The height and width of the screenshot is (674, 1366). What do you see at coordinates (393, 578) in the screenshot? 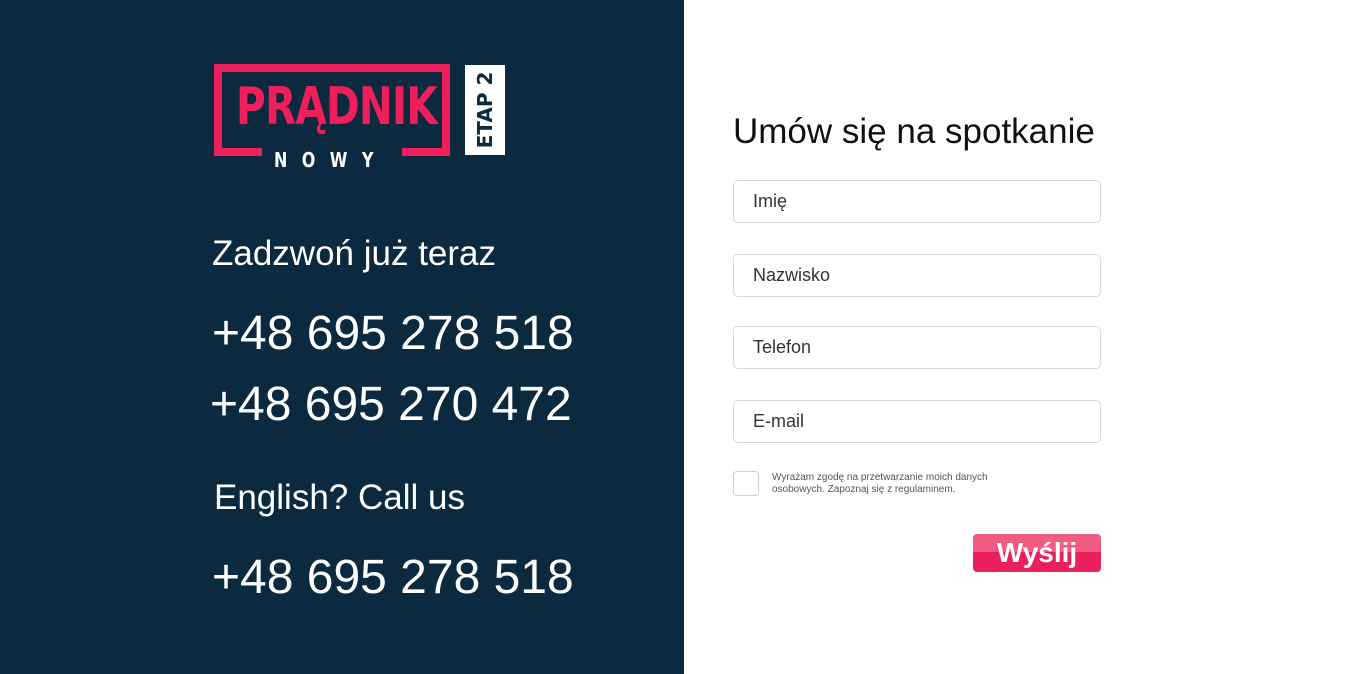
I see `english-phone-link: +48 695 278 518` at bounding box center [393, 578].